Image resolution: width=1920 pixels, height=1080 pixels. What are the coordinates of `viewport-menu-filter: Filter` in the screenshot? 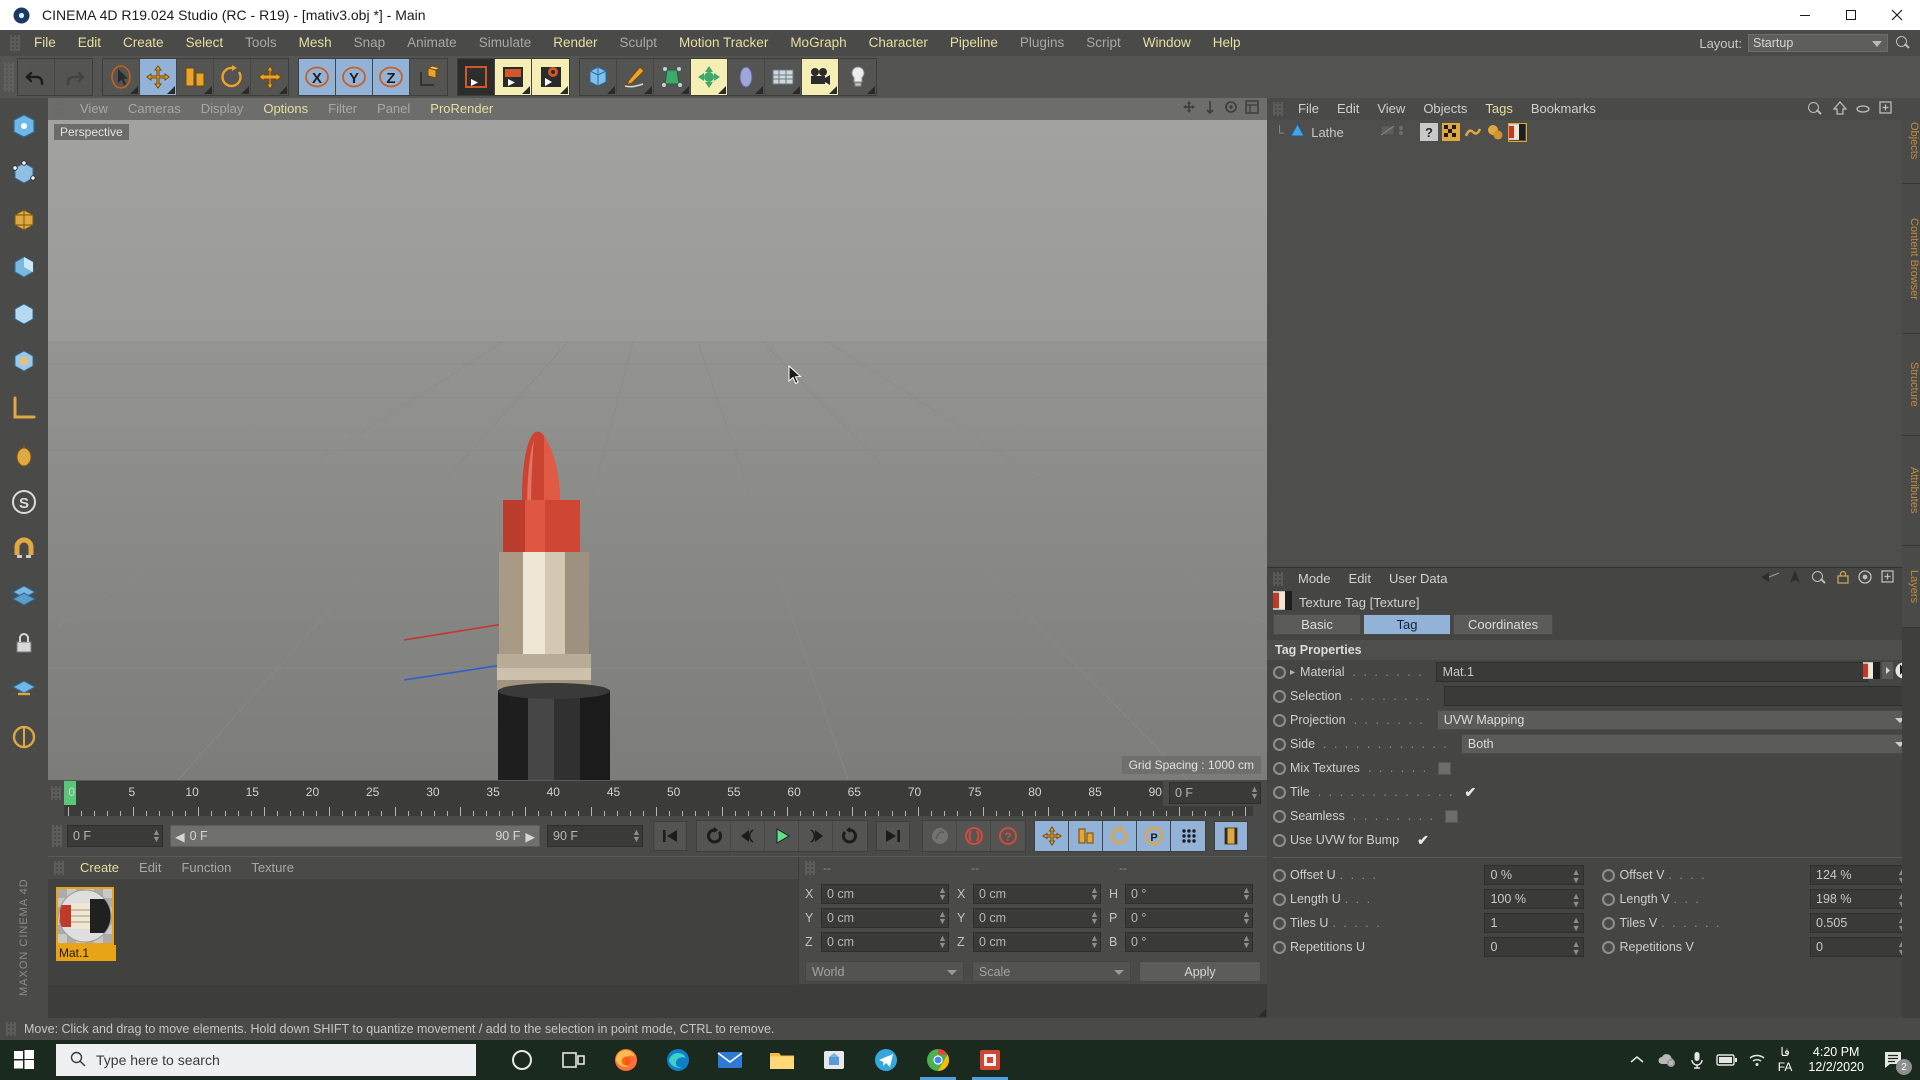 It's located at (342, 109).